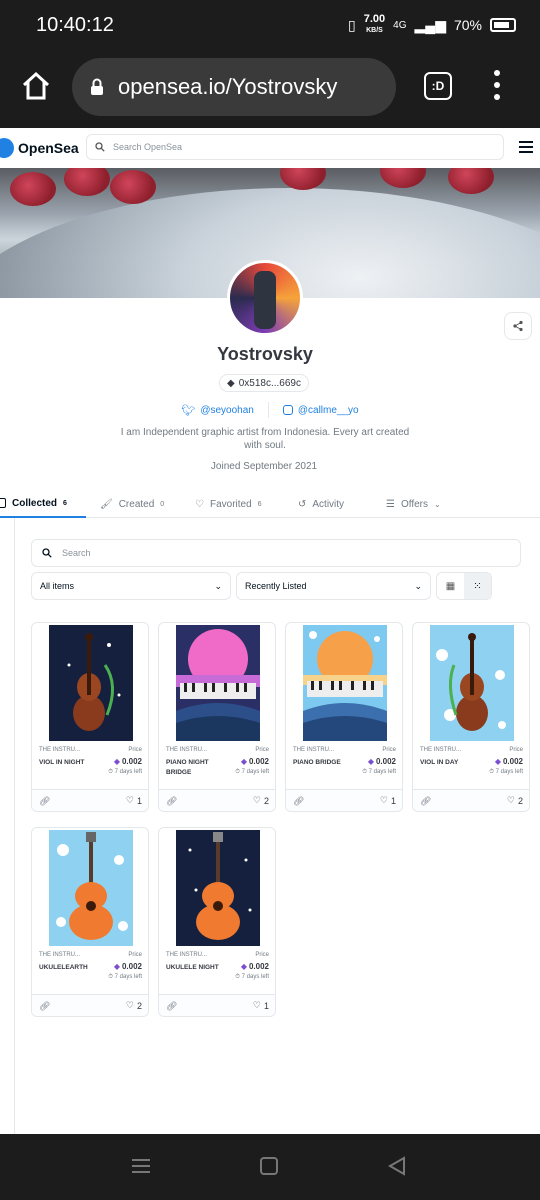 The width and height of the screenshot is (540, 1200). I want to click on share-icon, so click(518, 326).